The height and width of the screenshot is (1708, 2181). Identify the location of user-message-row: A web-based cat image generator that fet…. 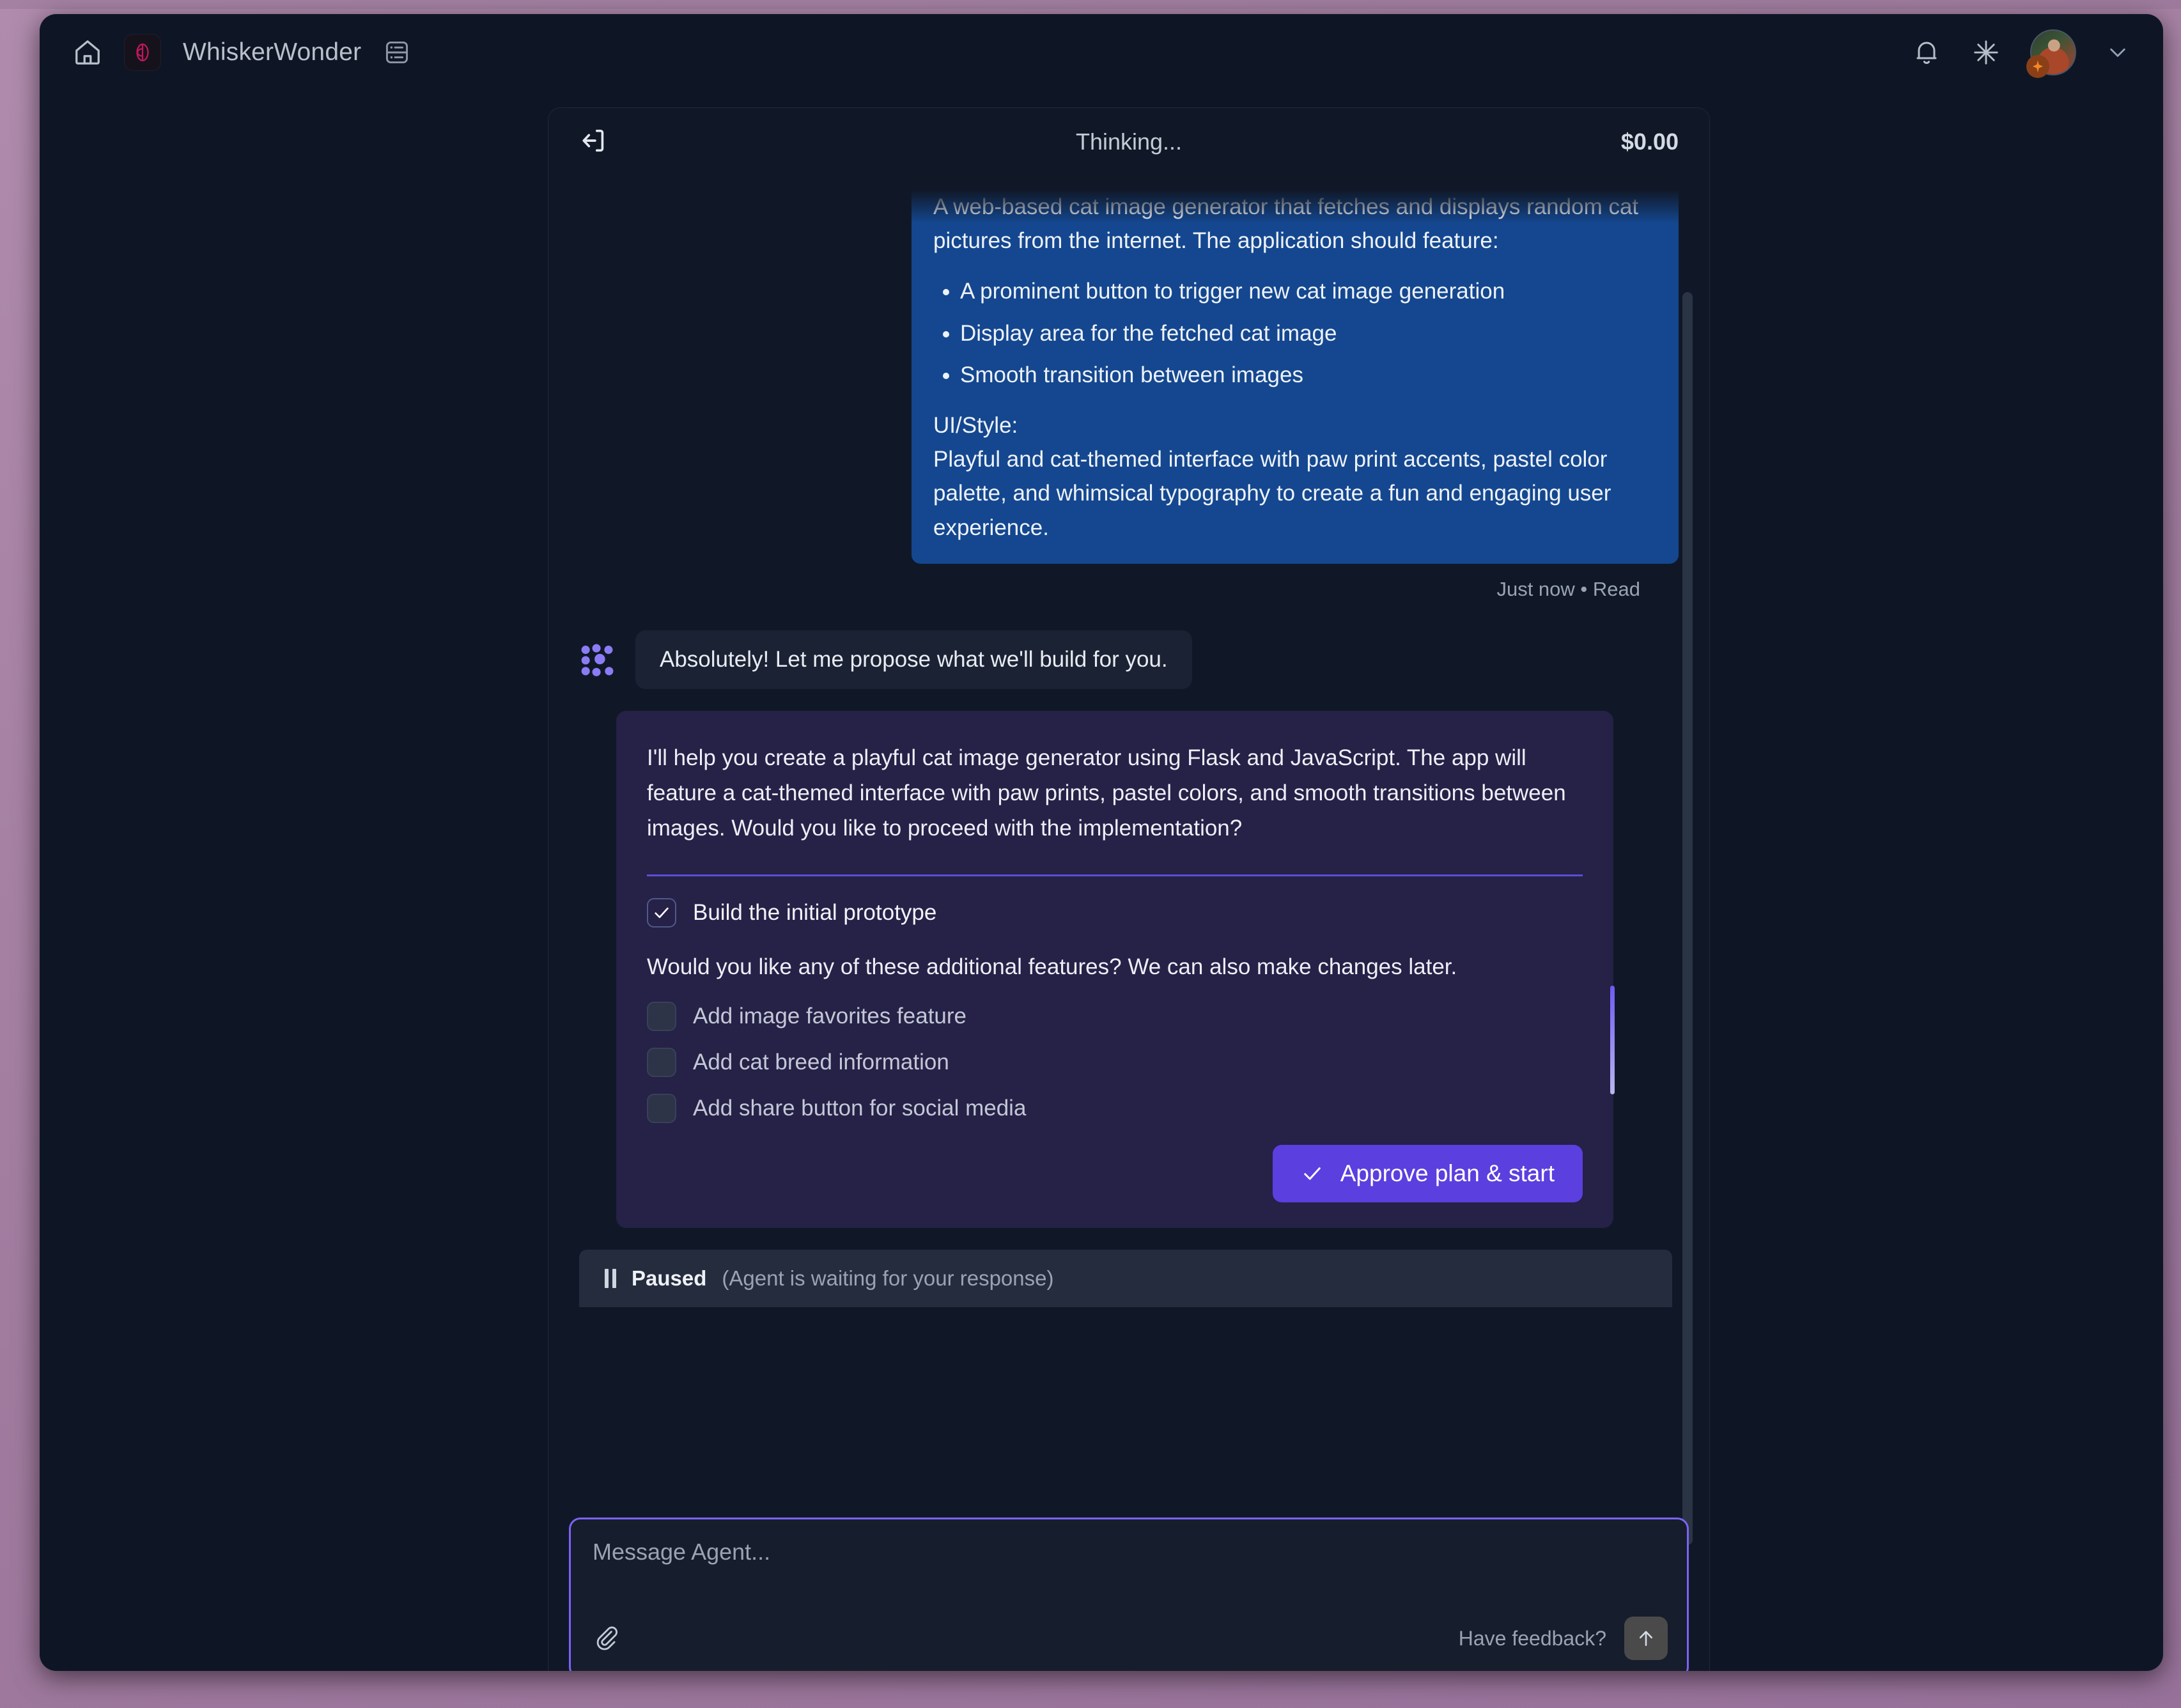
(1129, 370).